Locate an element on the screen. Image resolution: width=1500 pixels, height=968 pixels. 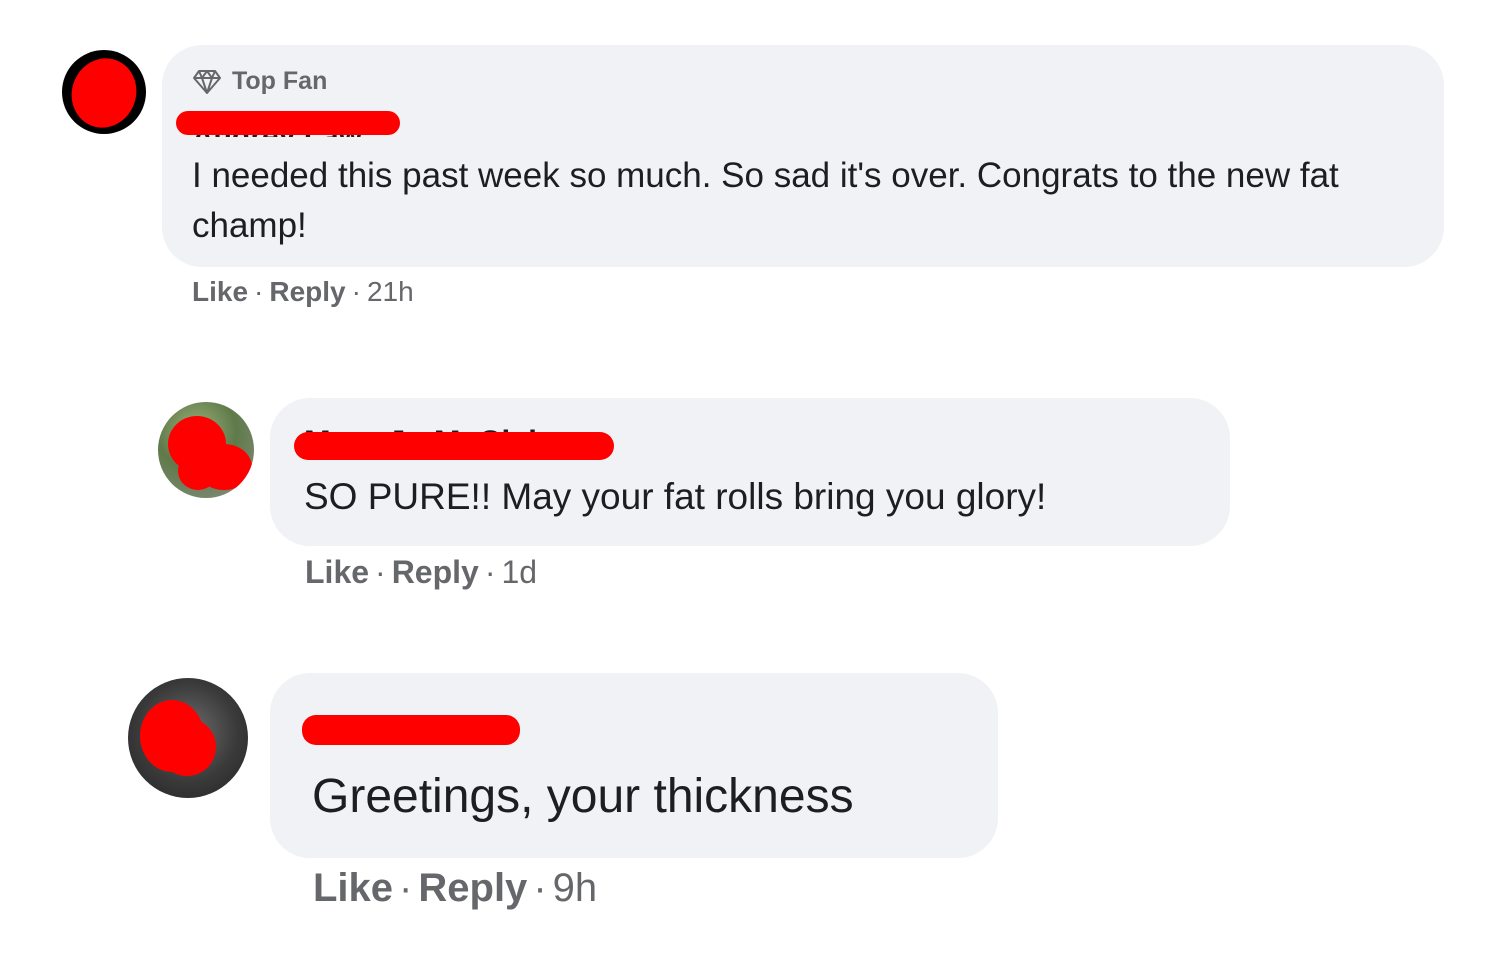
timestamp: 21h is located at coordinates (390, 291).